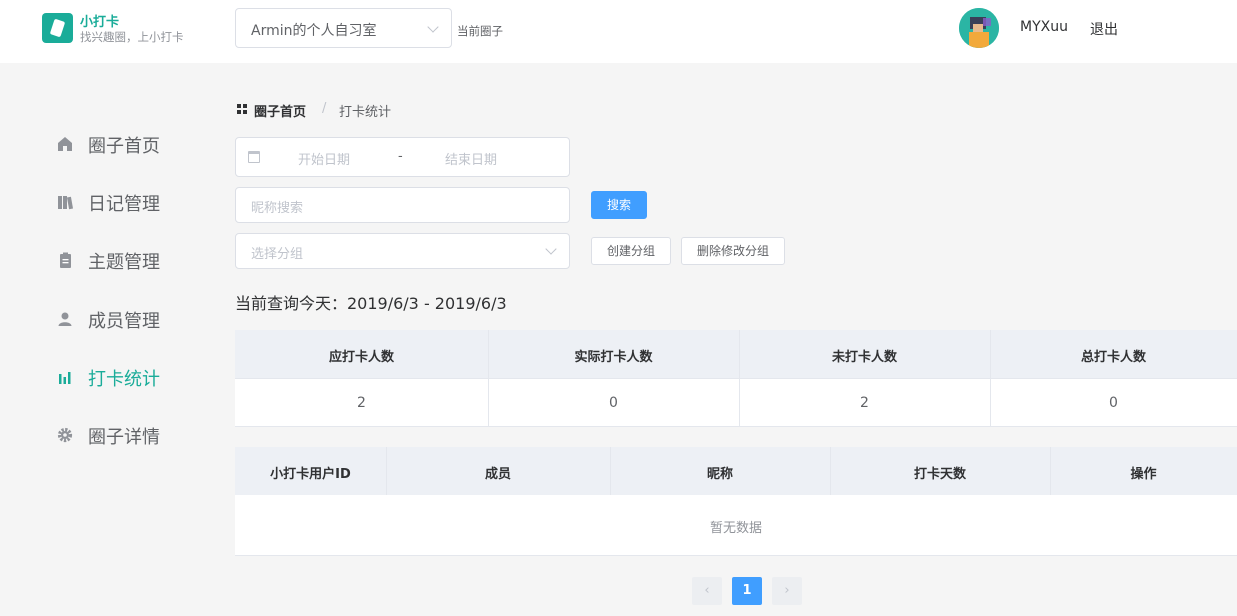 This screenshot has height=616, width=1237. I want to click on sidebar-item-checkin-stats: 打卡统计, so click(141, 377).